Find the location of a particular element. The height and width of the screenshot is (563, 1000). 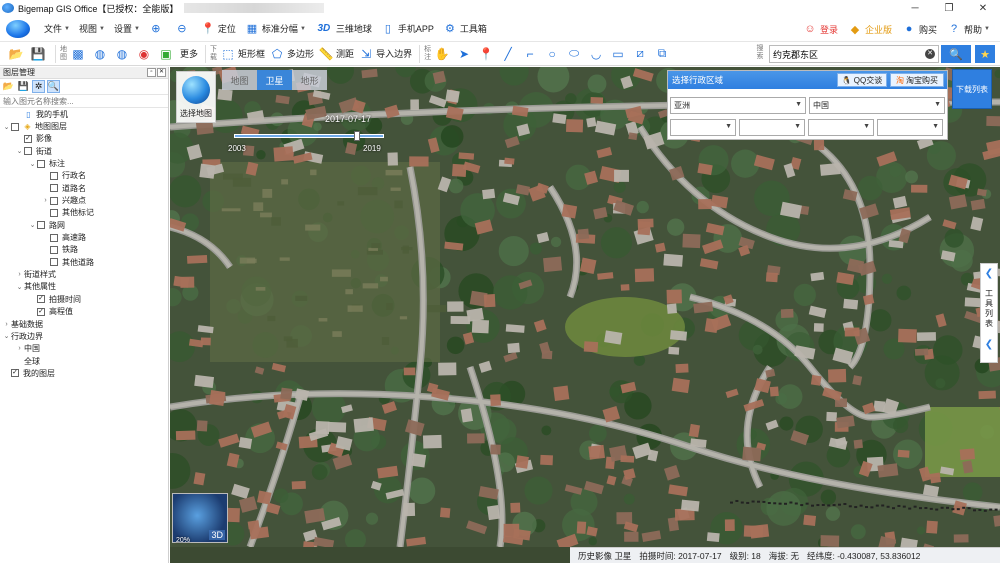

open-button: 📂 is located at coordinates (17, 54).